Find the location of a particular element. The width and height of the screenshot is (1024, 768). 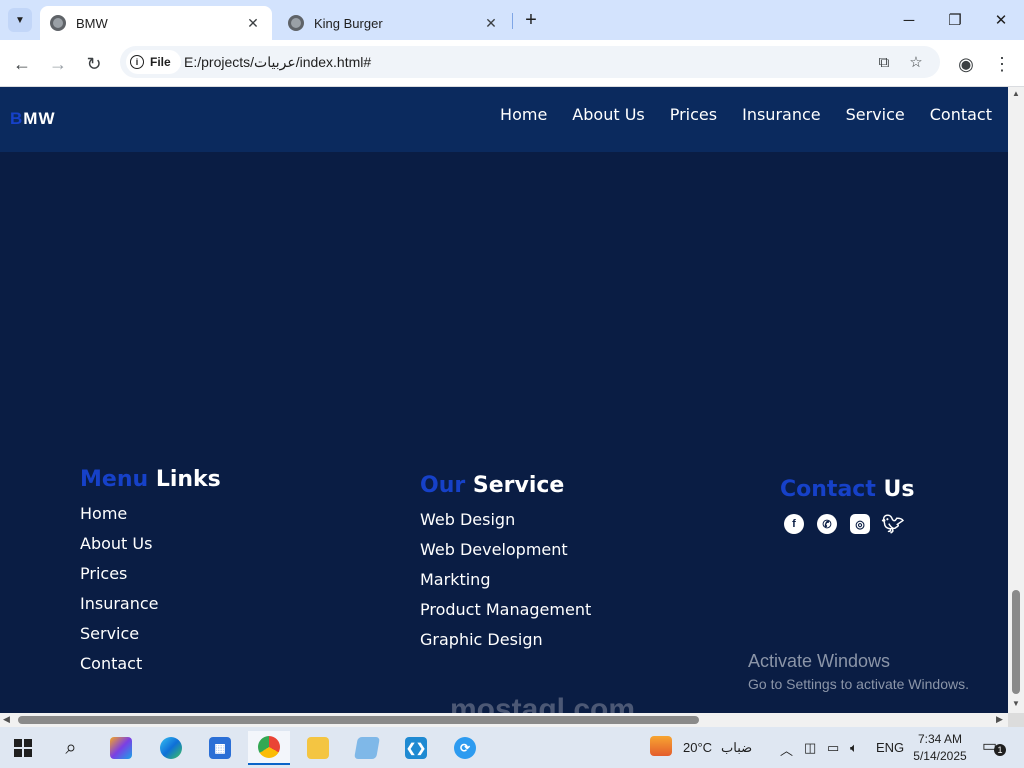

taskbar-vscode: ❮❯ is located at coordinates (416, 748).